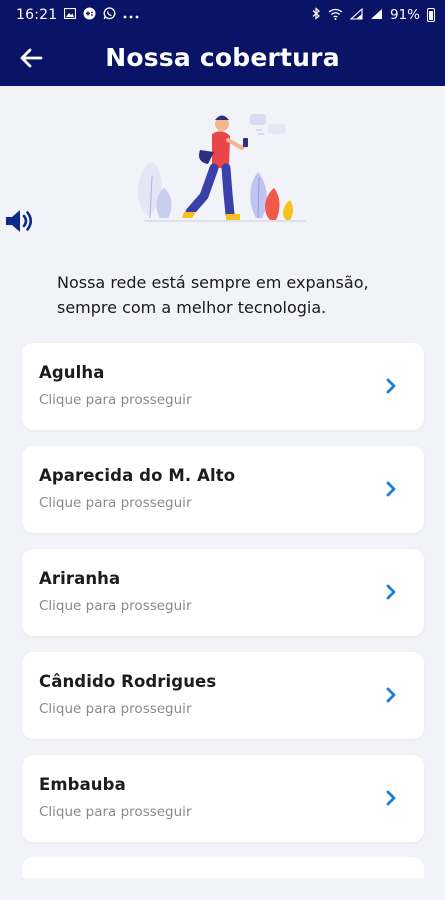  I want to click on bottom-edge, so click(222, 889).